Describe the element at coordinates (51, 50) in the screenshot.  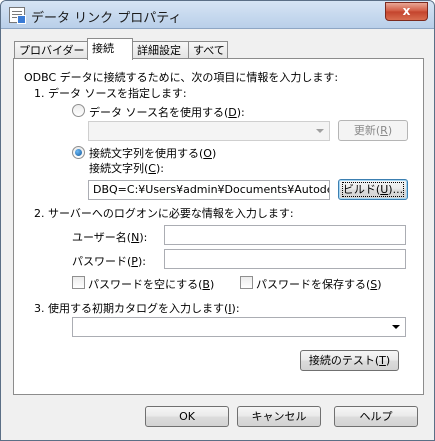
I see `tab-provider: プロバイダー` at that location.